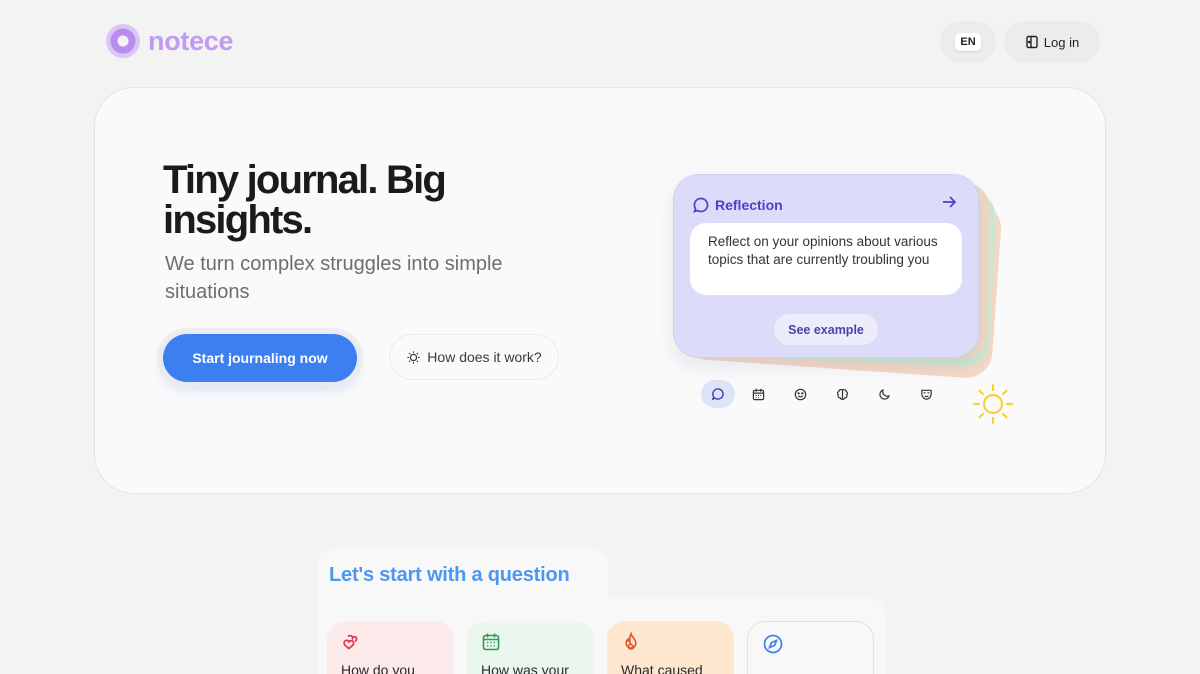 Image resolution: width=1200 pixels, height=674 pixels. What do you see at coordinates (449, 575) in the screenshot?
I see `question-section-title: Let's start with a question` at bounding box center [449, 575].